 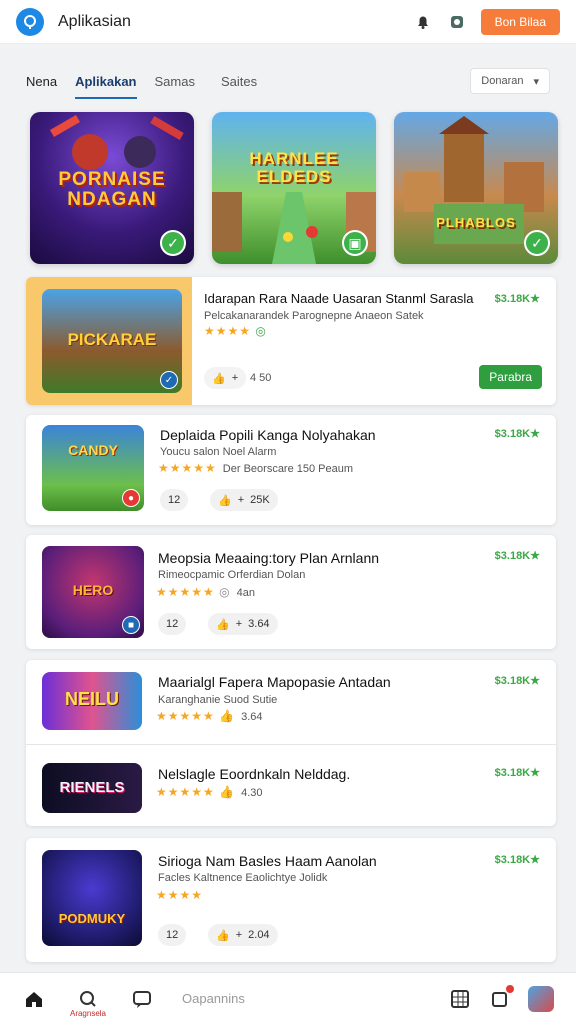 What do you see at coordinates (268, 435) in the screenshot?
I see `app-title: Deplaida Popili Kanga Nolyahakan` at bounding box center [268, 435].